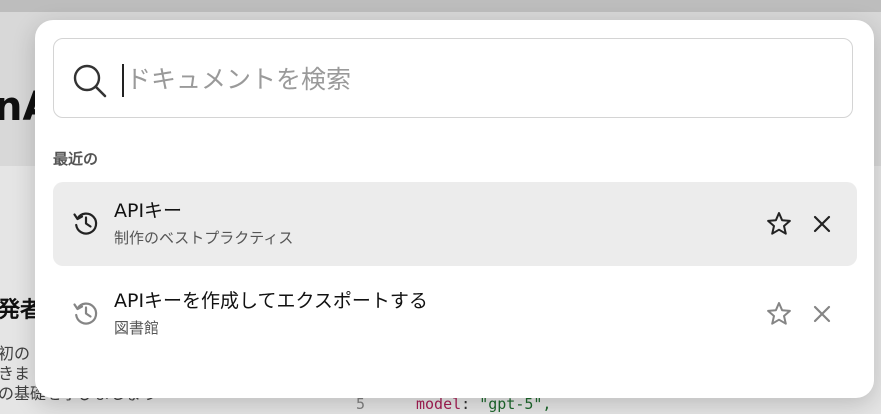 Image resolution: width=881 pixels, height=414 pixels. I want to click on recent-item-subtitle: 図書館, so click(137, 328).